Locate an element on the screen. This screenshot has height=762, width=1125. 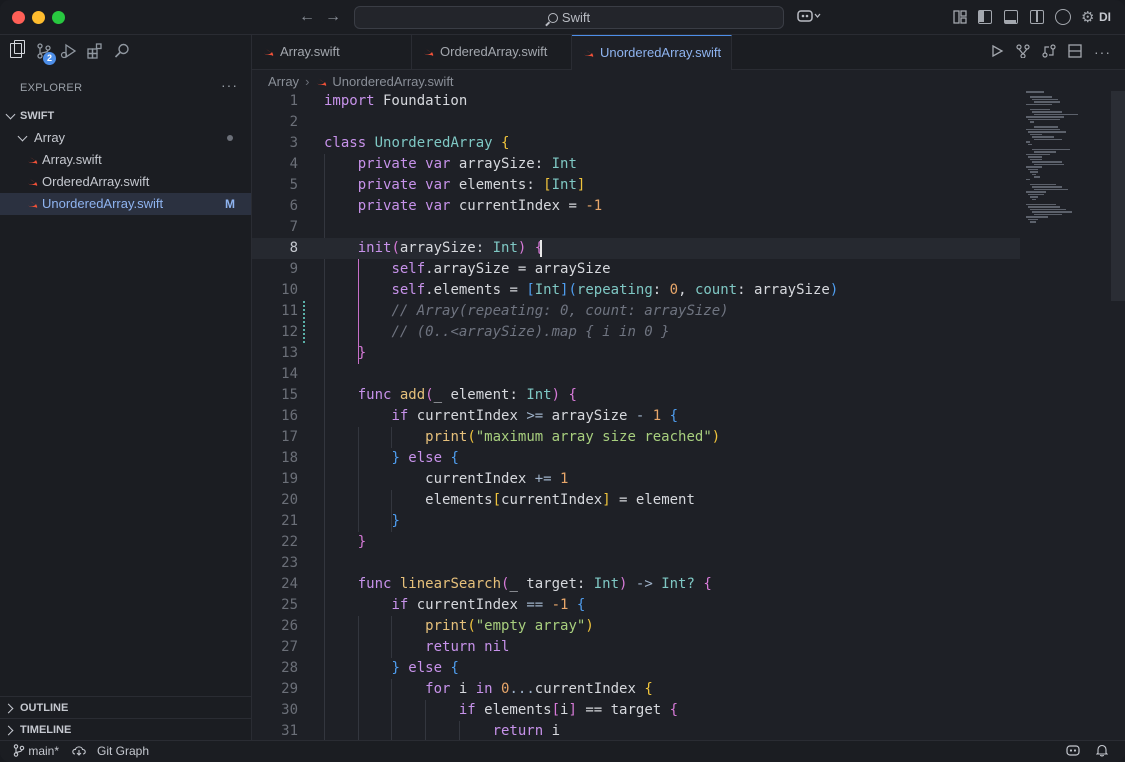
sync-icon is located at coordinates (79, 751).